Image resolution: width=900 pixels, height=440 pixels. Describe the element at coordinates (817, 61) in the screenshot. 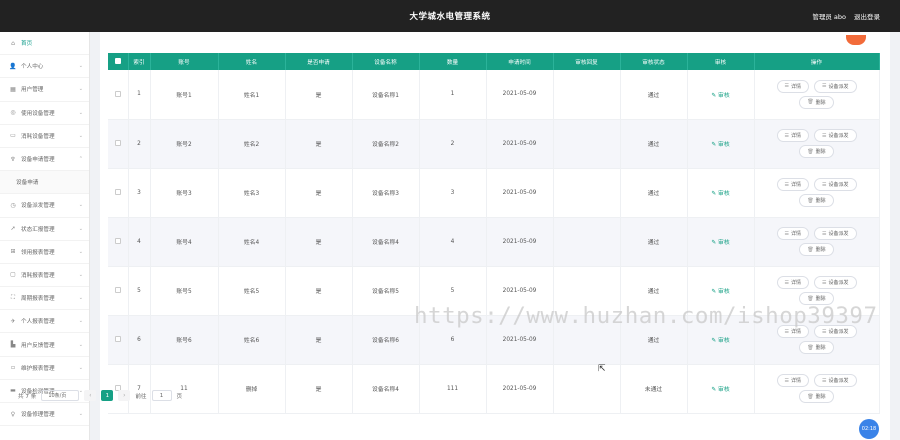

I see `column-header: 操作` at that location.